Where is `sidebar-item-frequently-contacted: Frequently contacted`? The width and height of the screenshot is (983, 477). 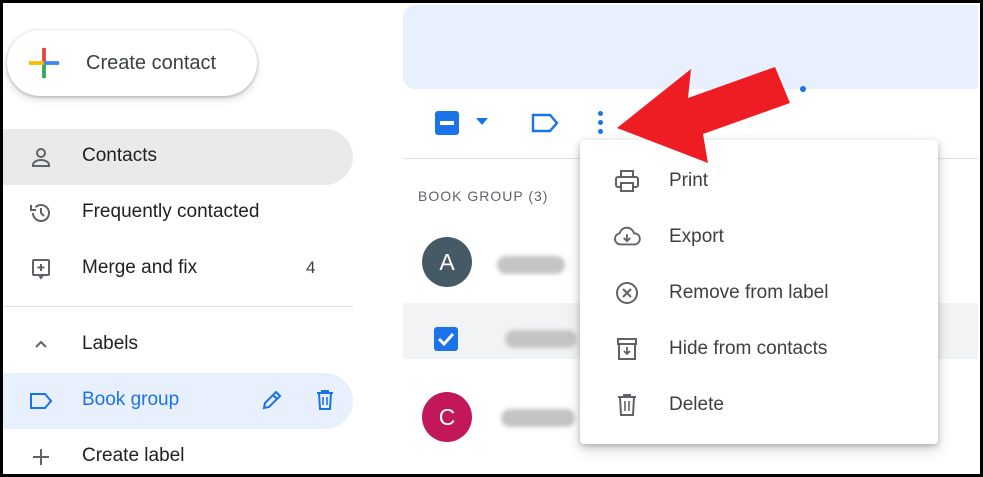 sidebar-item-frequently-contacted: Frequently contacted is located at coordinates (178, 213).